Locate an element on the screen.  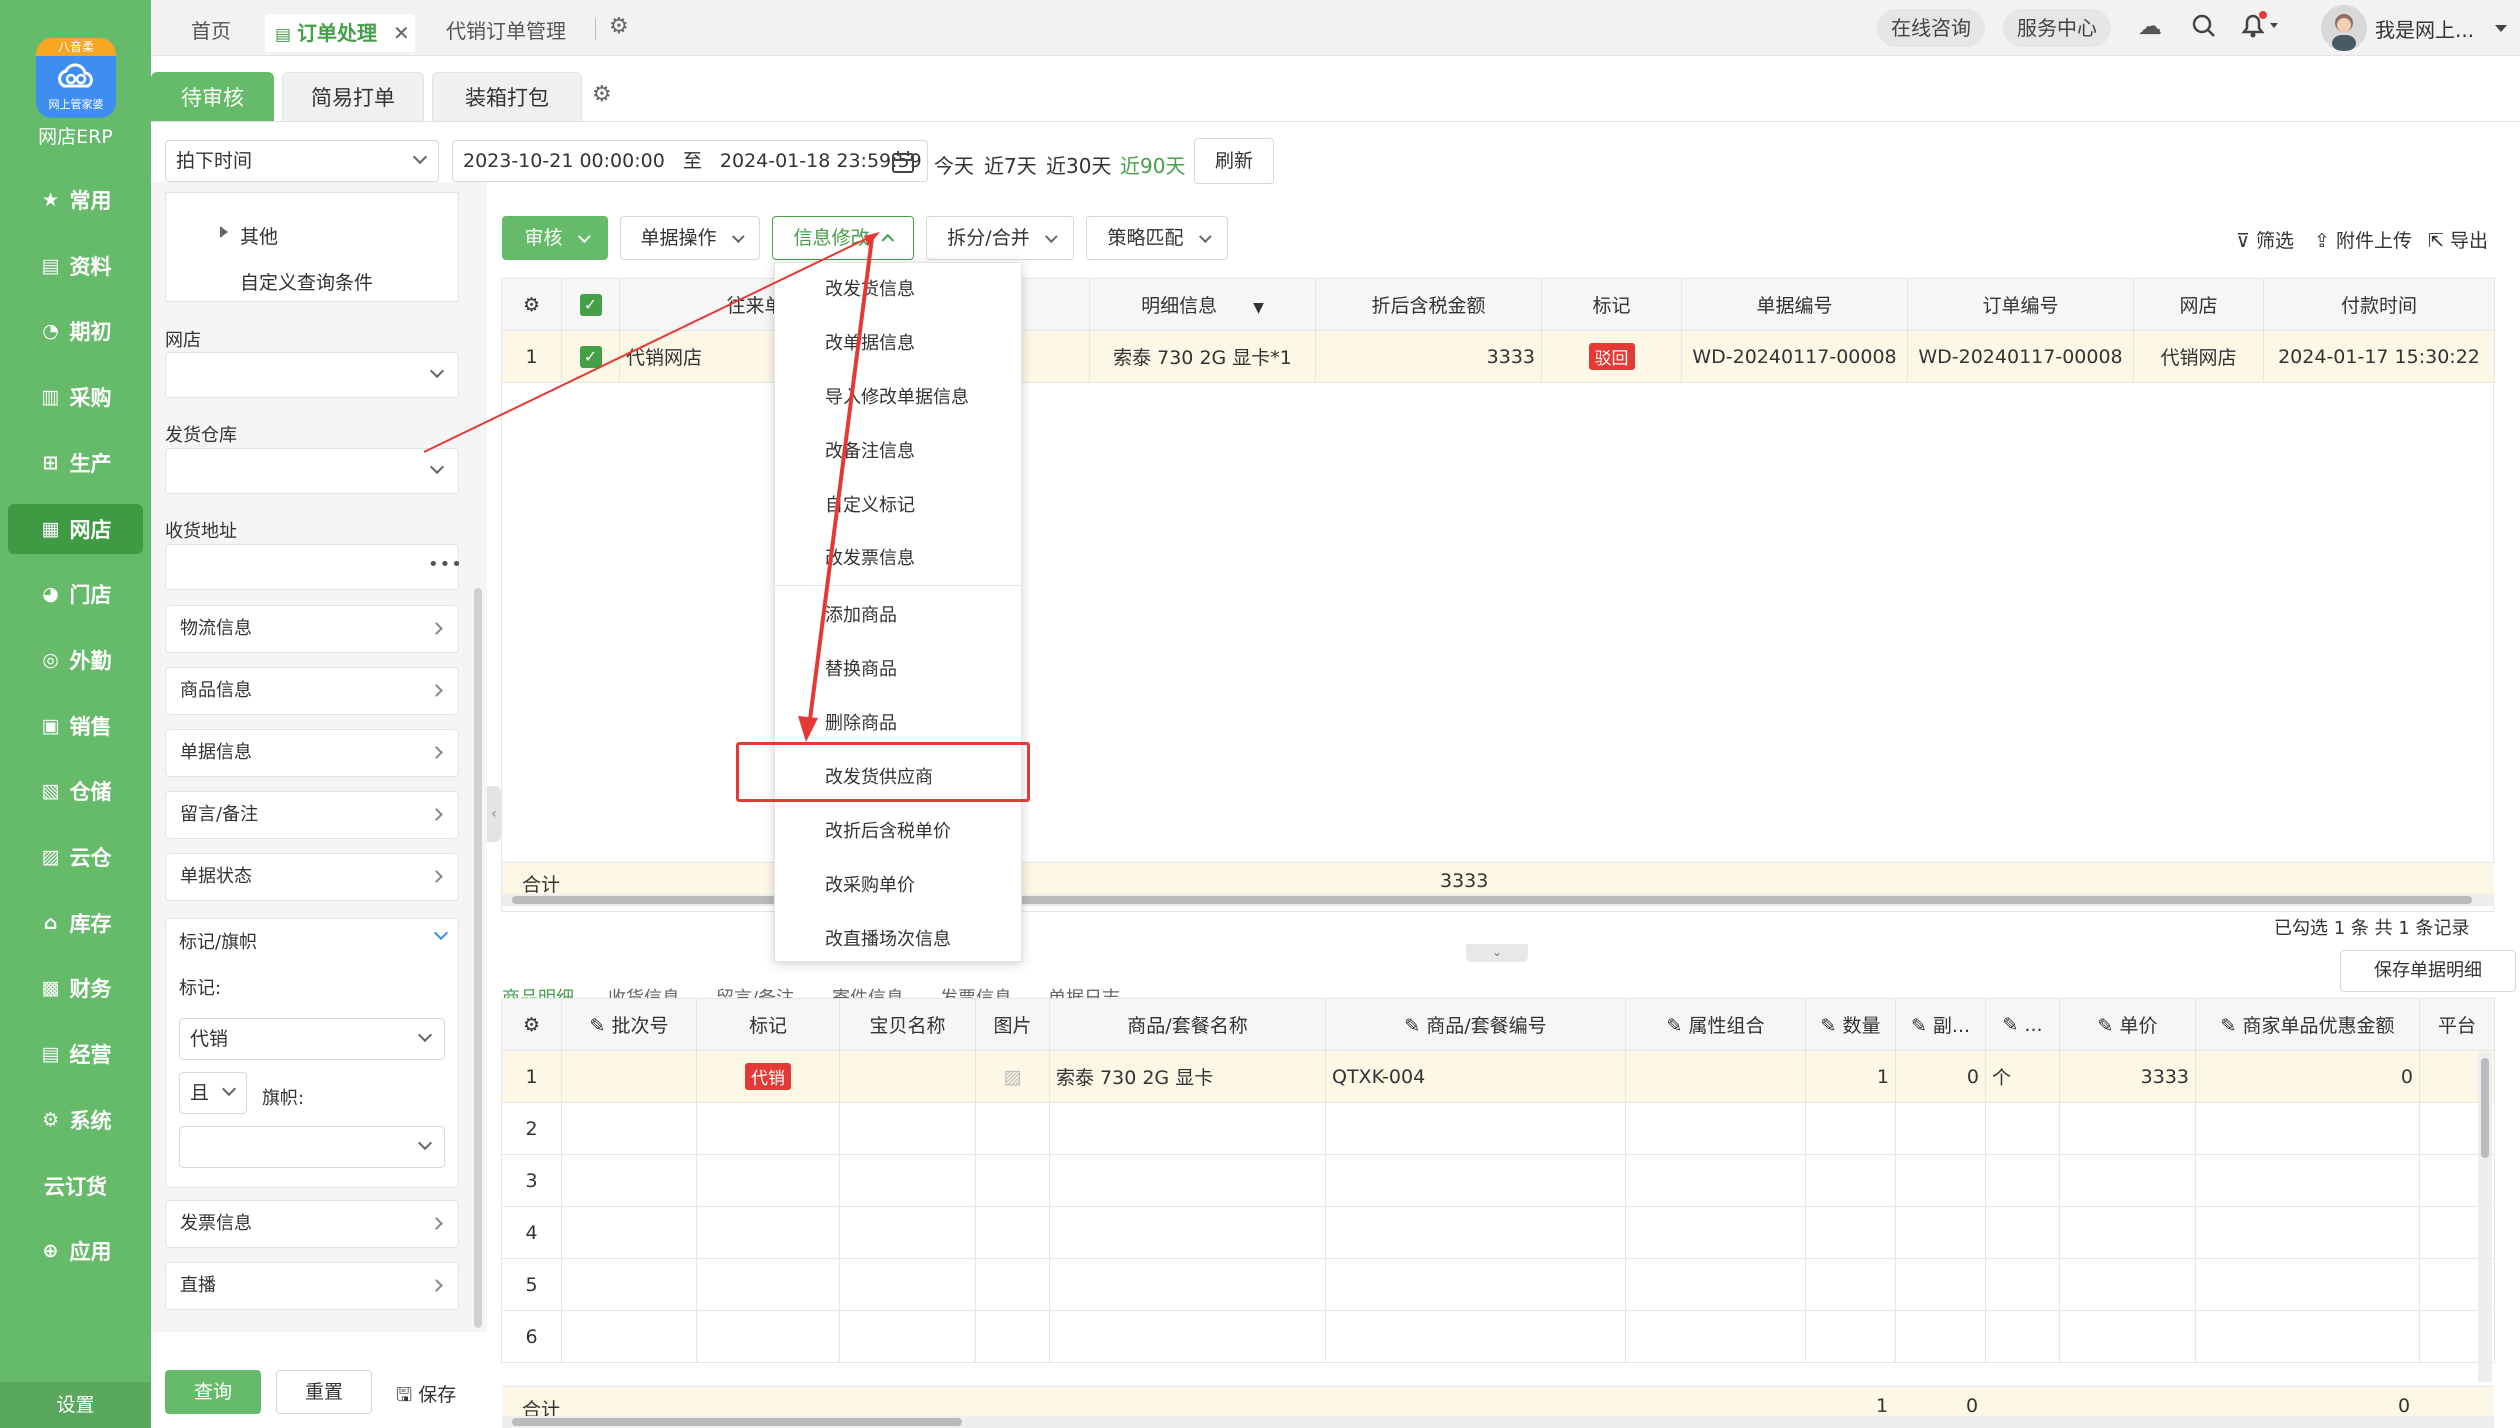
annotation-arrows is located at coordinates (651, 487).